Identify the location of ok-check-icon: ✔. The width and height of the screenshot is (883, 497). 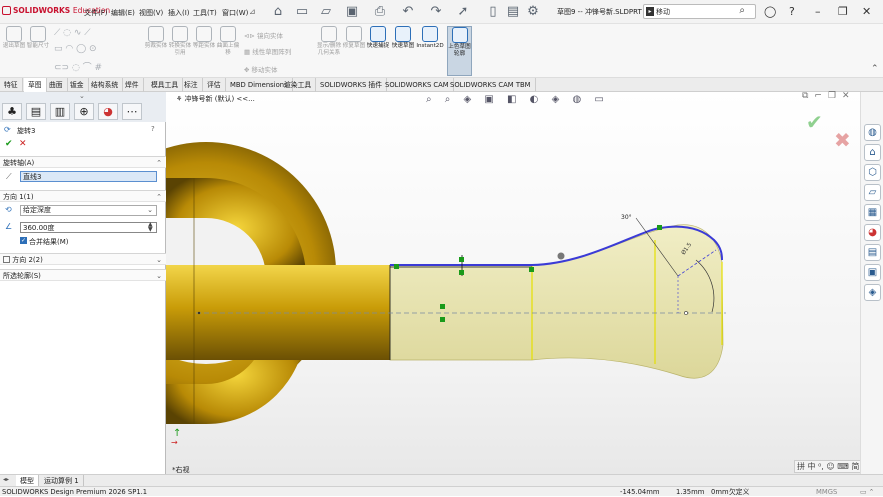
(9, 144).